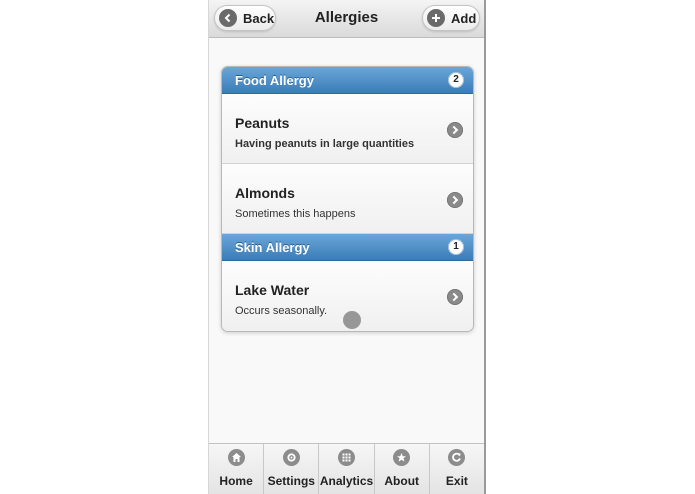 This screenshot has width=695, height=494. What do you see at coordinates (456, 481) in the screenshot?
I see `nav-label: Exit` at bounding box center [456, 481].